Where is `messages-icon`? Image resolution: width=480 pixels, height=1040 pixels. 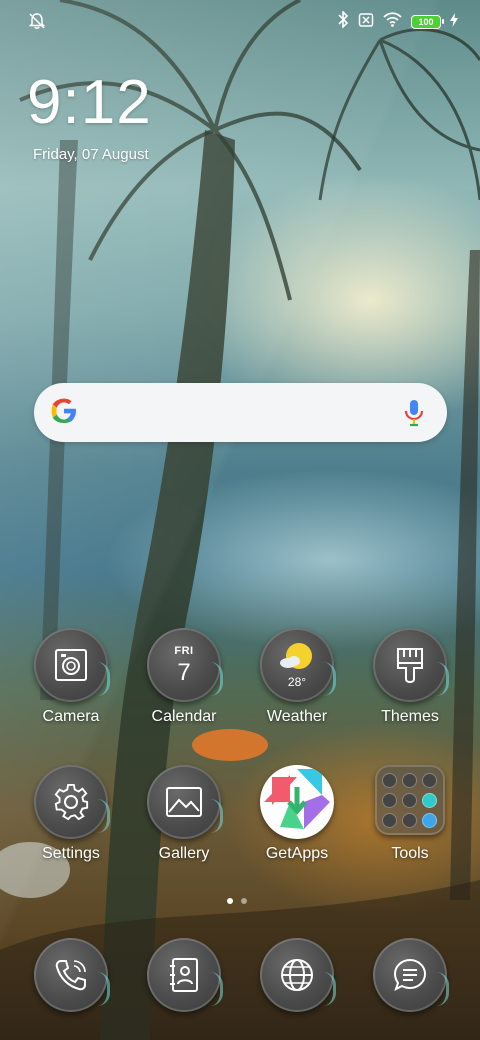 messages-icon is located at coordinates (411, 975).